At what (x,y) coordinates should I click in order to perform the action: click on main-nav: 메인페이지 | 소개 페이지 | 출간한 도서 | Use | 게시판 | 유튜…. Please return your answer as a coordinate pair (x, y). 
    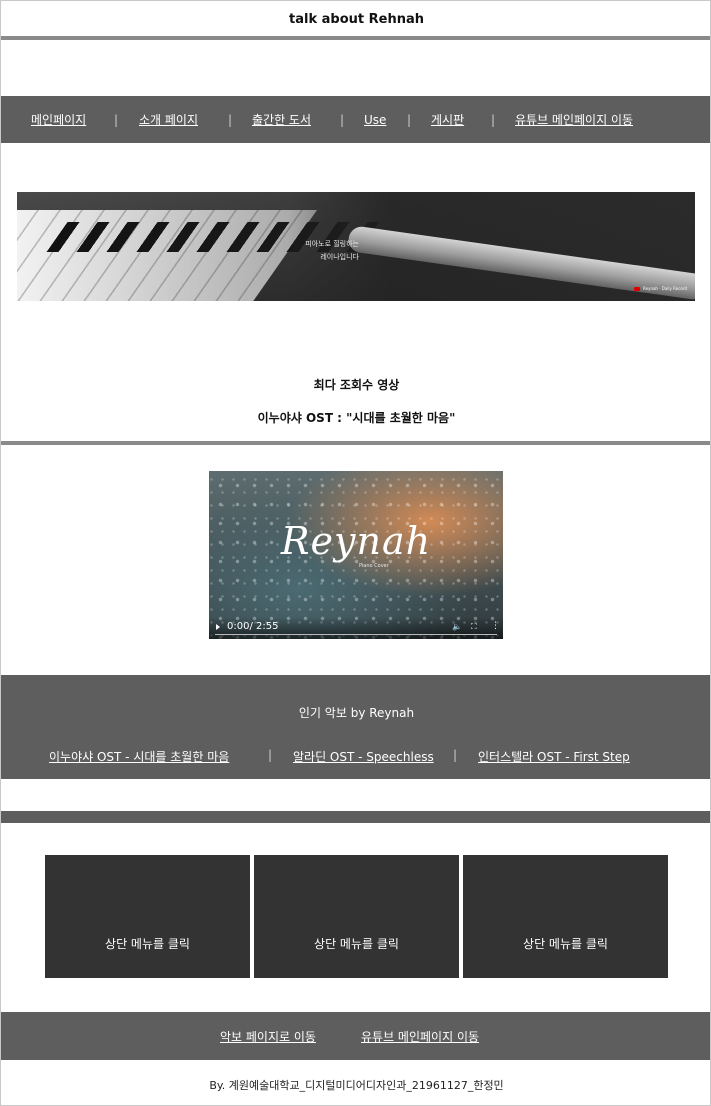
    Looking at the image, I should click on (355, 119).